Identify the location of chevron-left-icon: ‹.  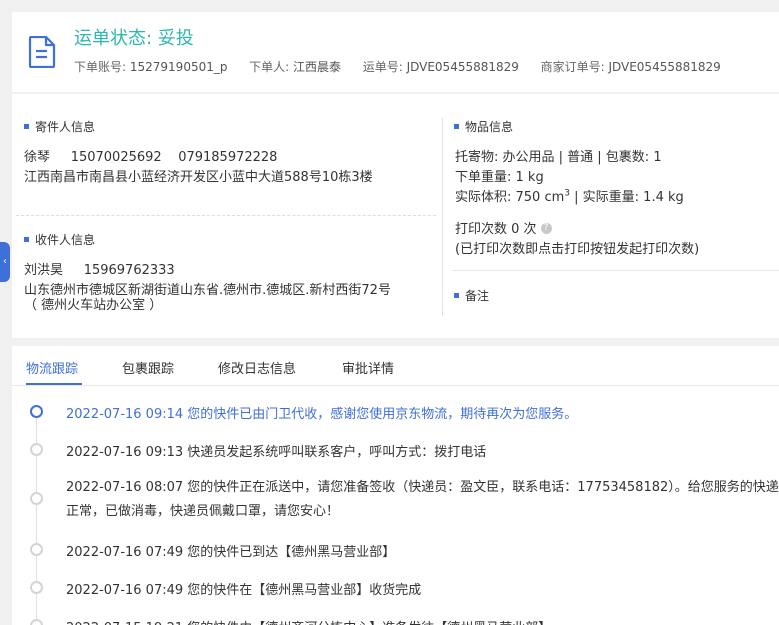
(5, 261).